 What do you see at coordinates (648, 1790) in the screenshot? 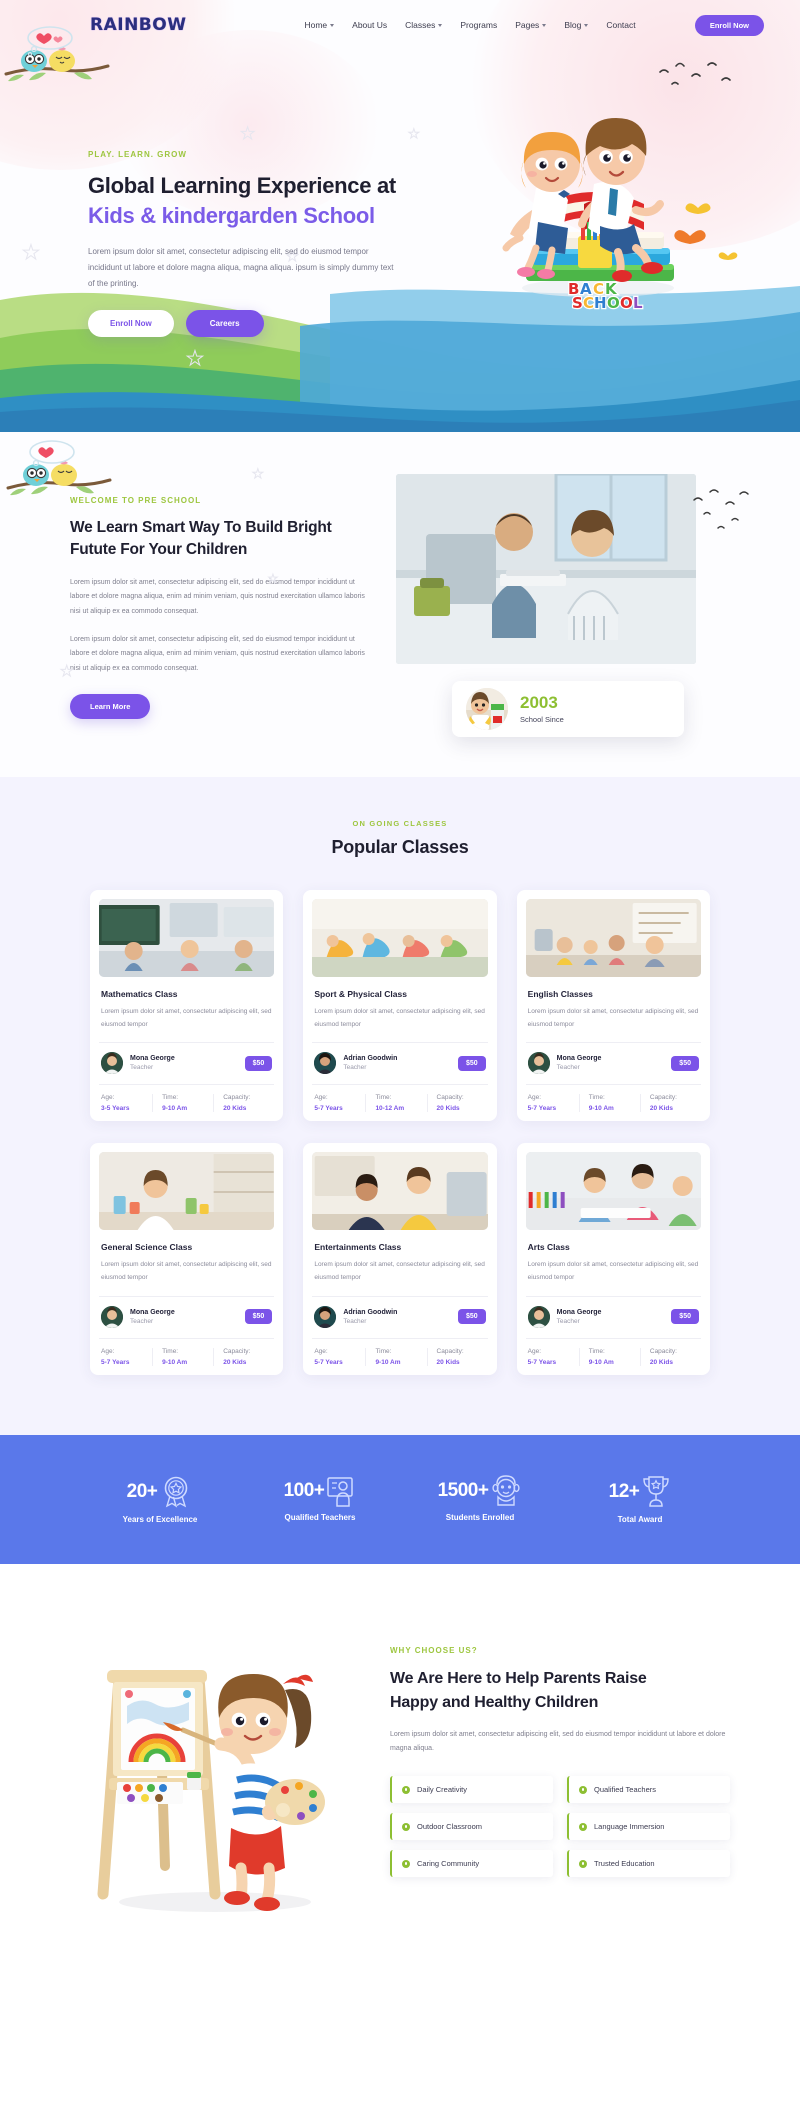
I see `feature-item-qualified-teachers: Qualified Teachers` at bounding box center [648, 1790].